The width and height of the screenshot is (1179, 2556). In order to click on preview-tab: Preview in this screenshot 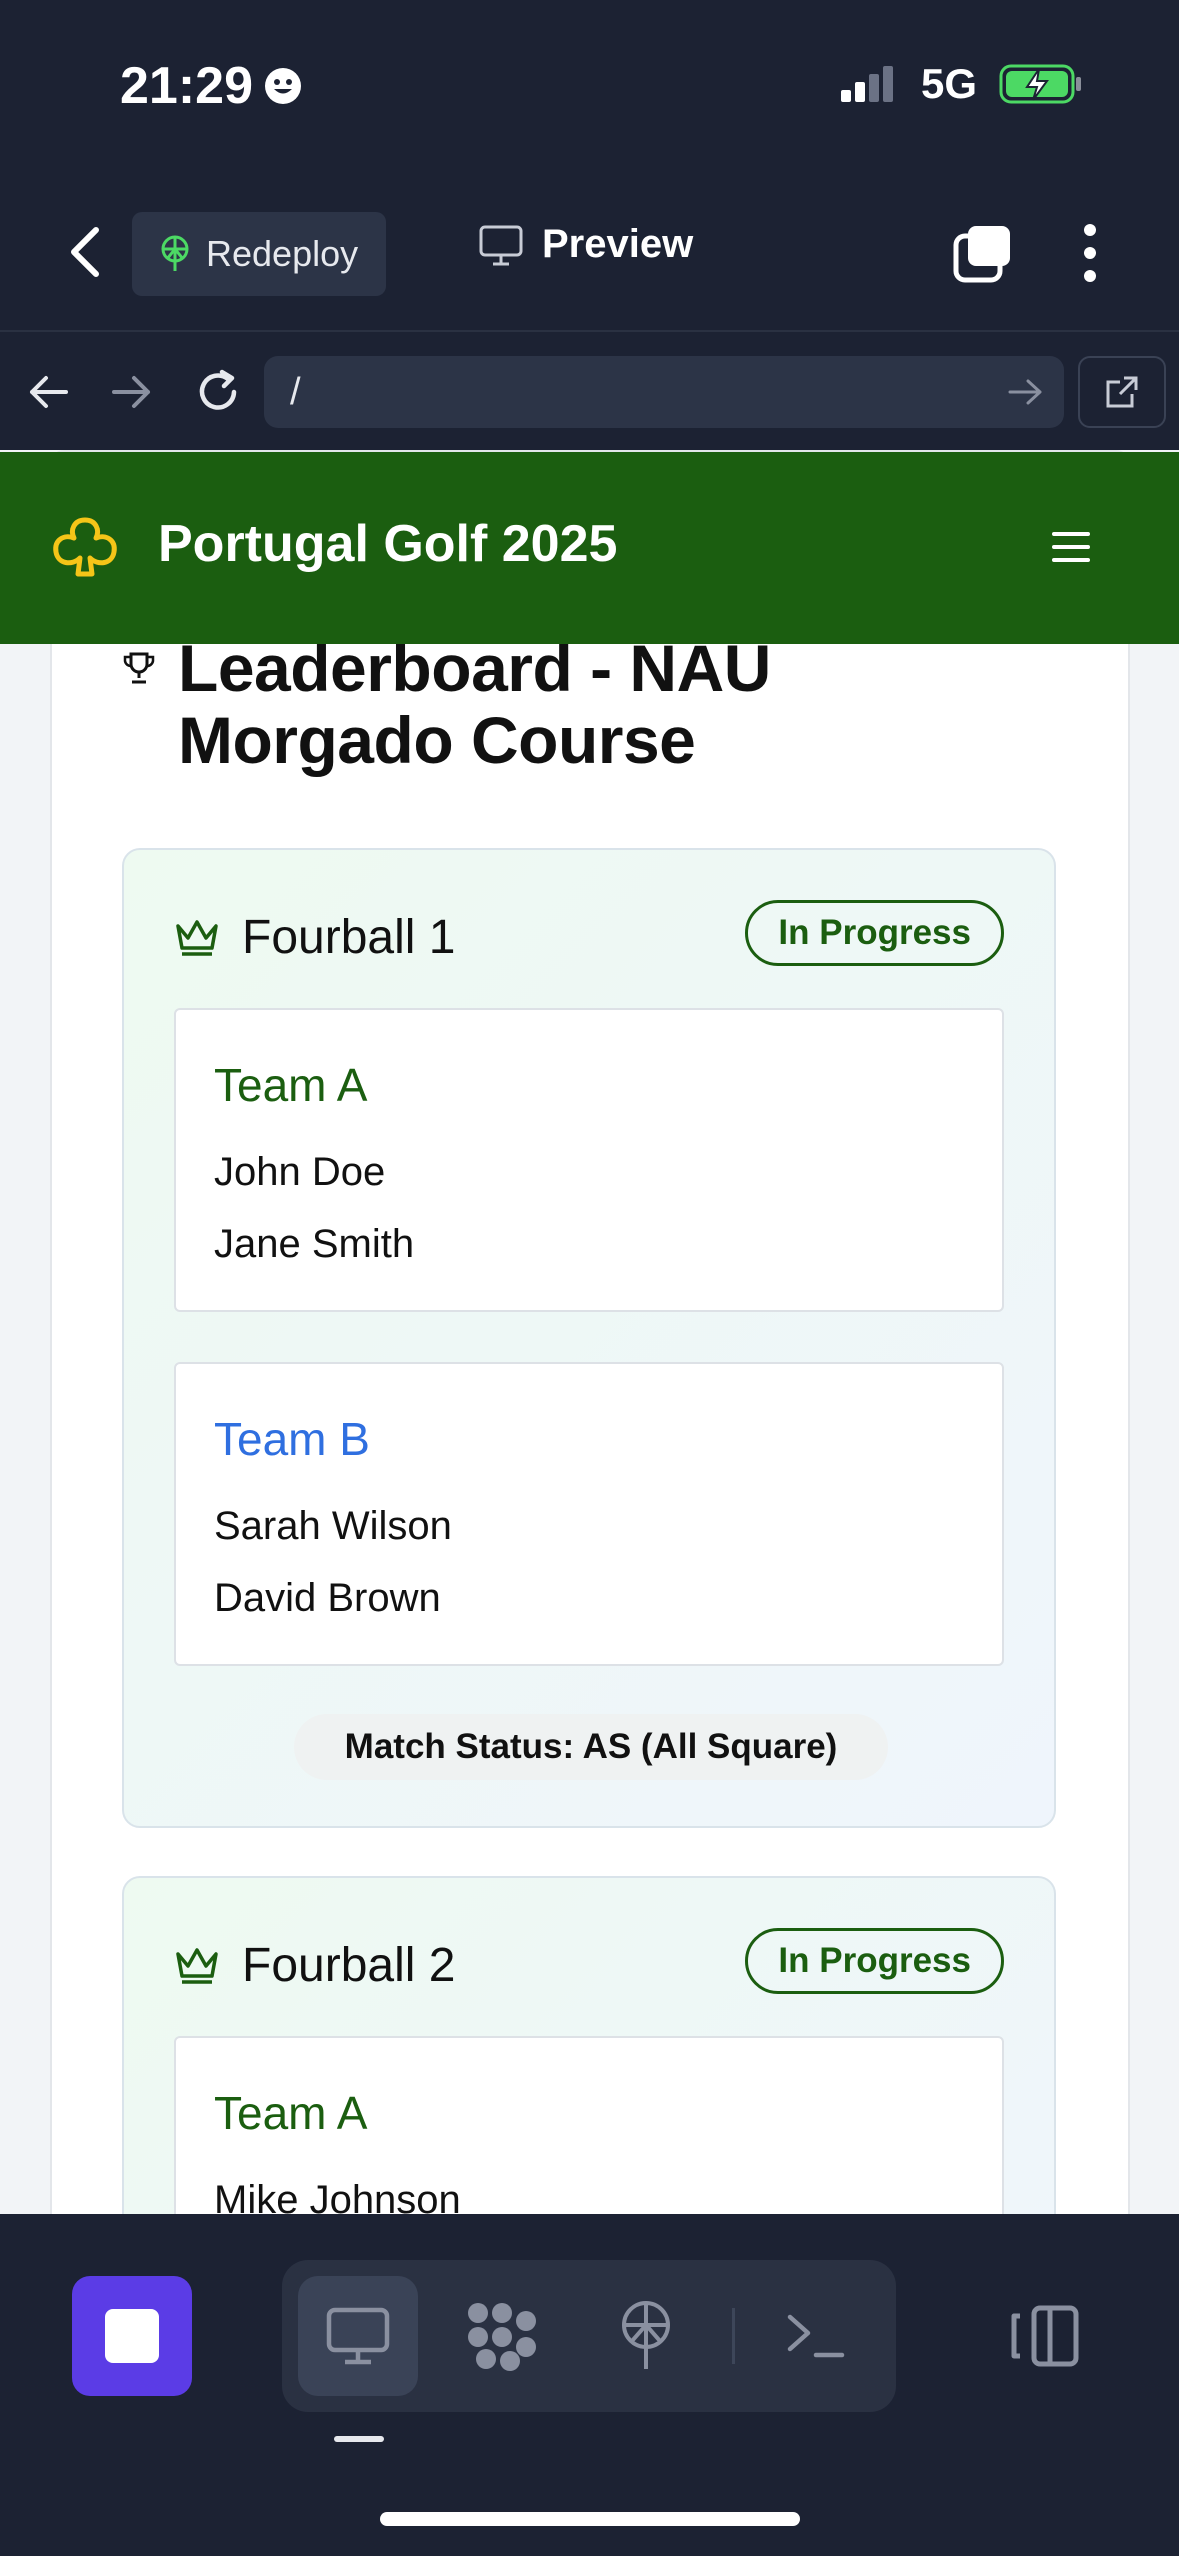, I will do `click(585, 244)`.